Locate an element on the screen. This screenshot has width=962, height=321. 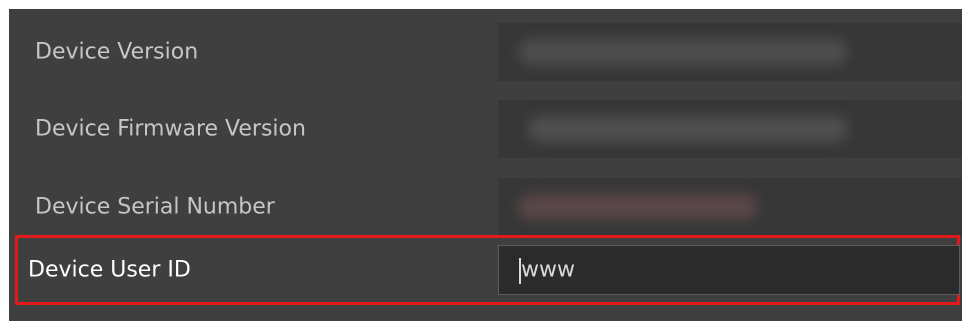
property-label: Device Firmware Version is located at coordinates (170, 129).